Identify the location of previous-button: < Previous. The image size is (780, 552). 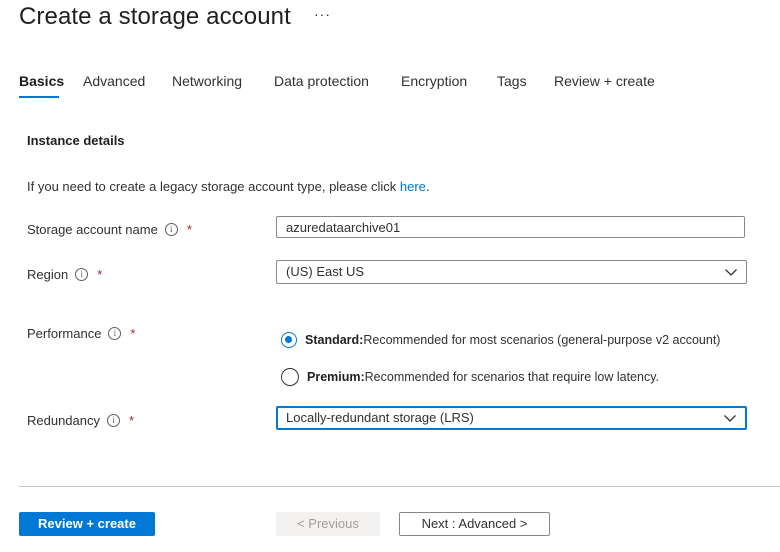
(328, 524).